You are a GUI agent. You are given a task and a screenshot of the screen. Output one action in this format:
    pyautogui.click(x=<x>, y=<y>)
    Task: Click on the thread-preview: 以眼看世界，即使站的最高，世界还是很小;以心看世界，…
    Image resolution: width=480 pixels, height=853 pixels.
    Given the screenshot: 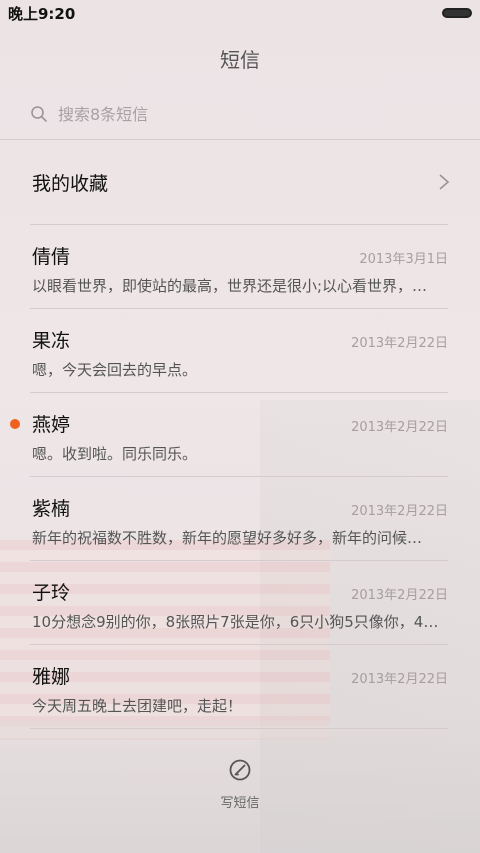 What is the action you would take?
    pyautogui.click(x=230, y=286)
    